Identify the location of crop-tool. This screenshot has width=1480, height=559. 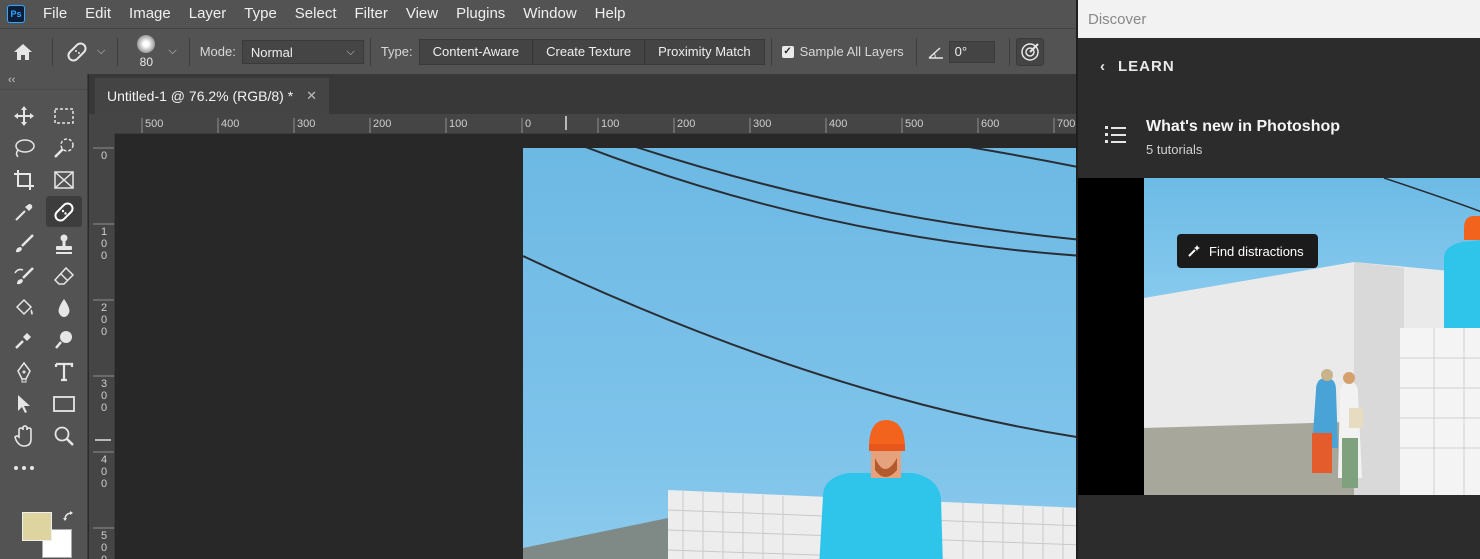
(24, 179).